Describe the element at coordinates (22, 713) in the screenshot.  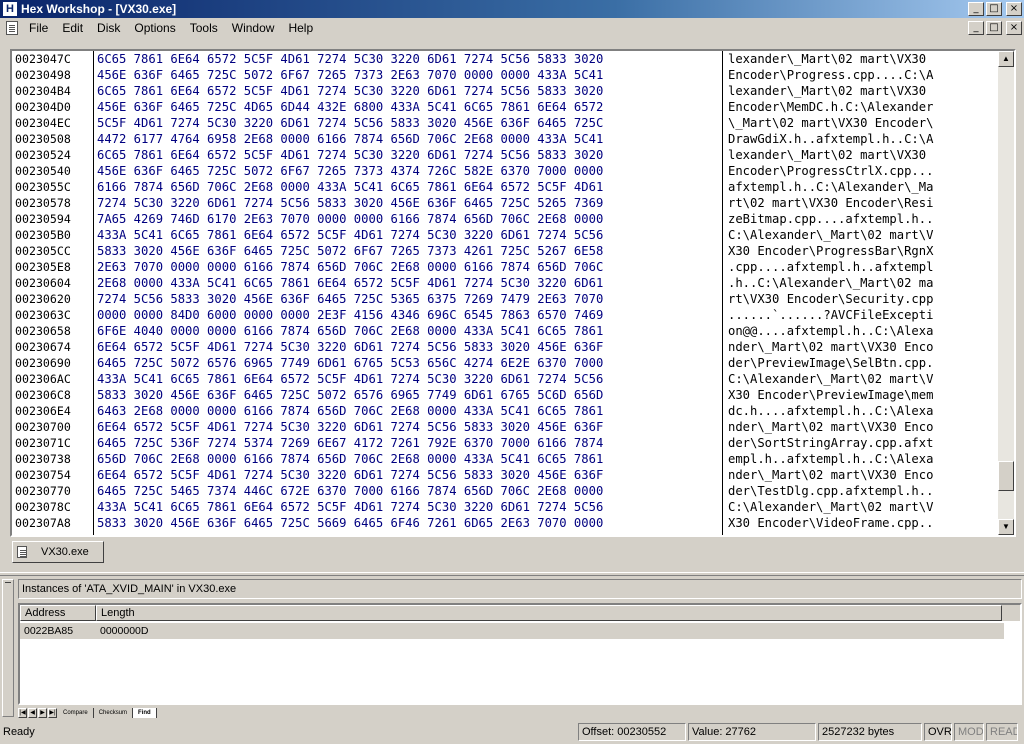
I see `first-tab-icon: |◀` at that location.